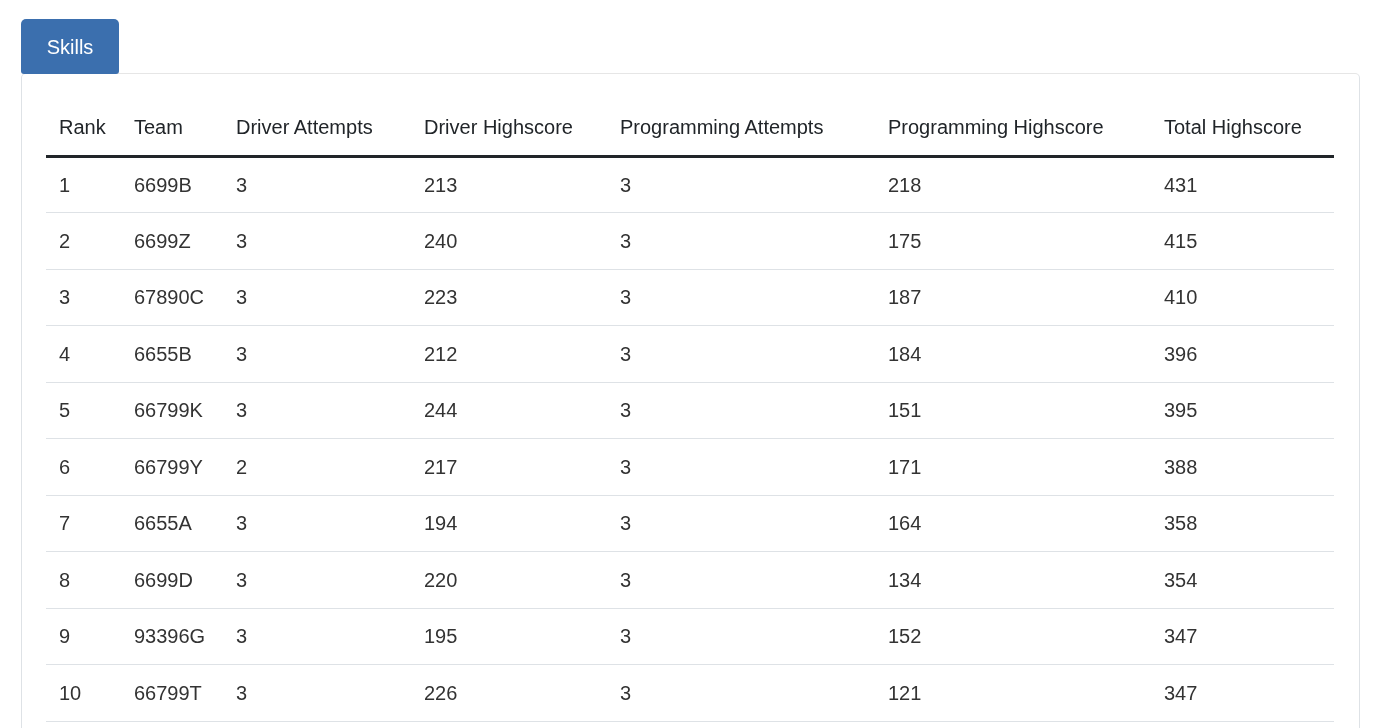  Describe the element at coordinates (441, 466) in the screenshot. I see `table-cell: 217` at that location.